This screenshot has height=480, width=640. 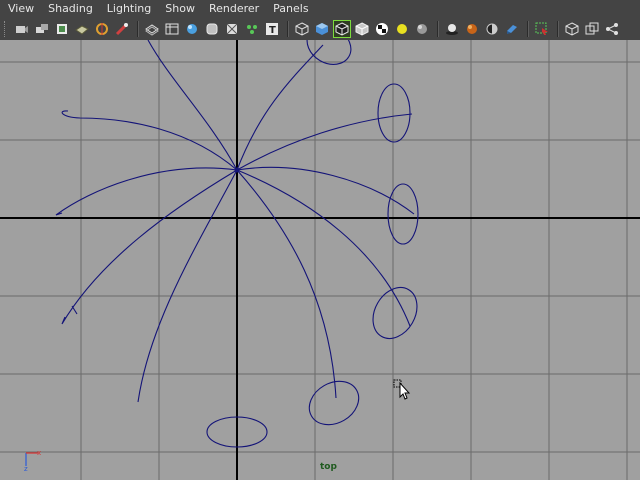 I want to click on curve-up-right, so click(x=280, y=107).